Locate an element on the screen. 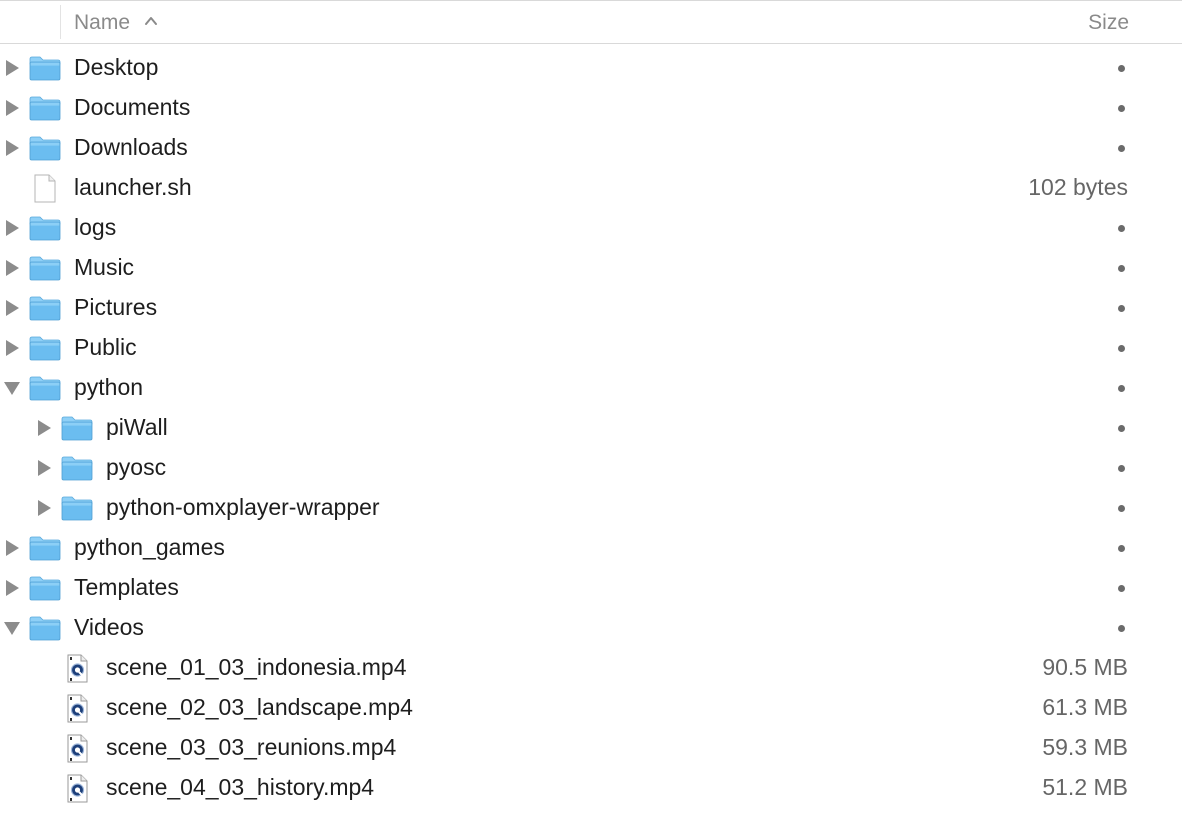 The image size is (1182, 824). file-row-scene-04-03-history-mp4: scene_04_03_history.mp4 51.2 MB is located at coordinates (591, 788).